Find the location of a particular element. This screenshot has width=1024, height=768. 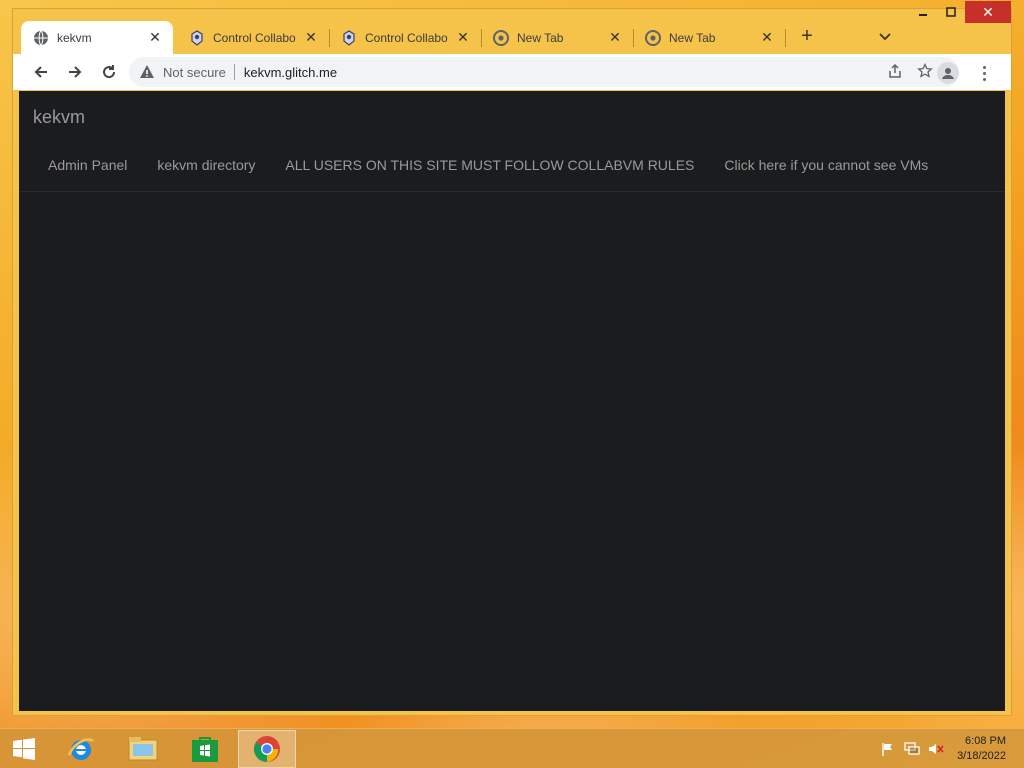

clock-time: 6:08 PM is located at coordinates (985, 741).